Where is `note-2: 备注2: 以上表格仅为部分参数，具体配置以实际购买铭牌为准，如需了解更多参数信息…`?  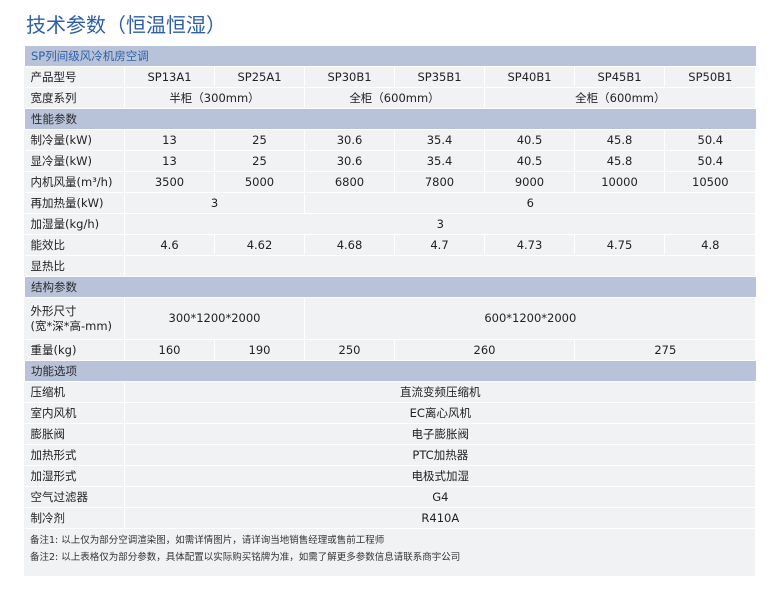
note-2: 备注2: 以上表格仅为部分参数，具体配置以实际购买铭牌为准，如需了解更多参数信息… is located at coordinates (245, 557).